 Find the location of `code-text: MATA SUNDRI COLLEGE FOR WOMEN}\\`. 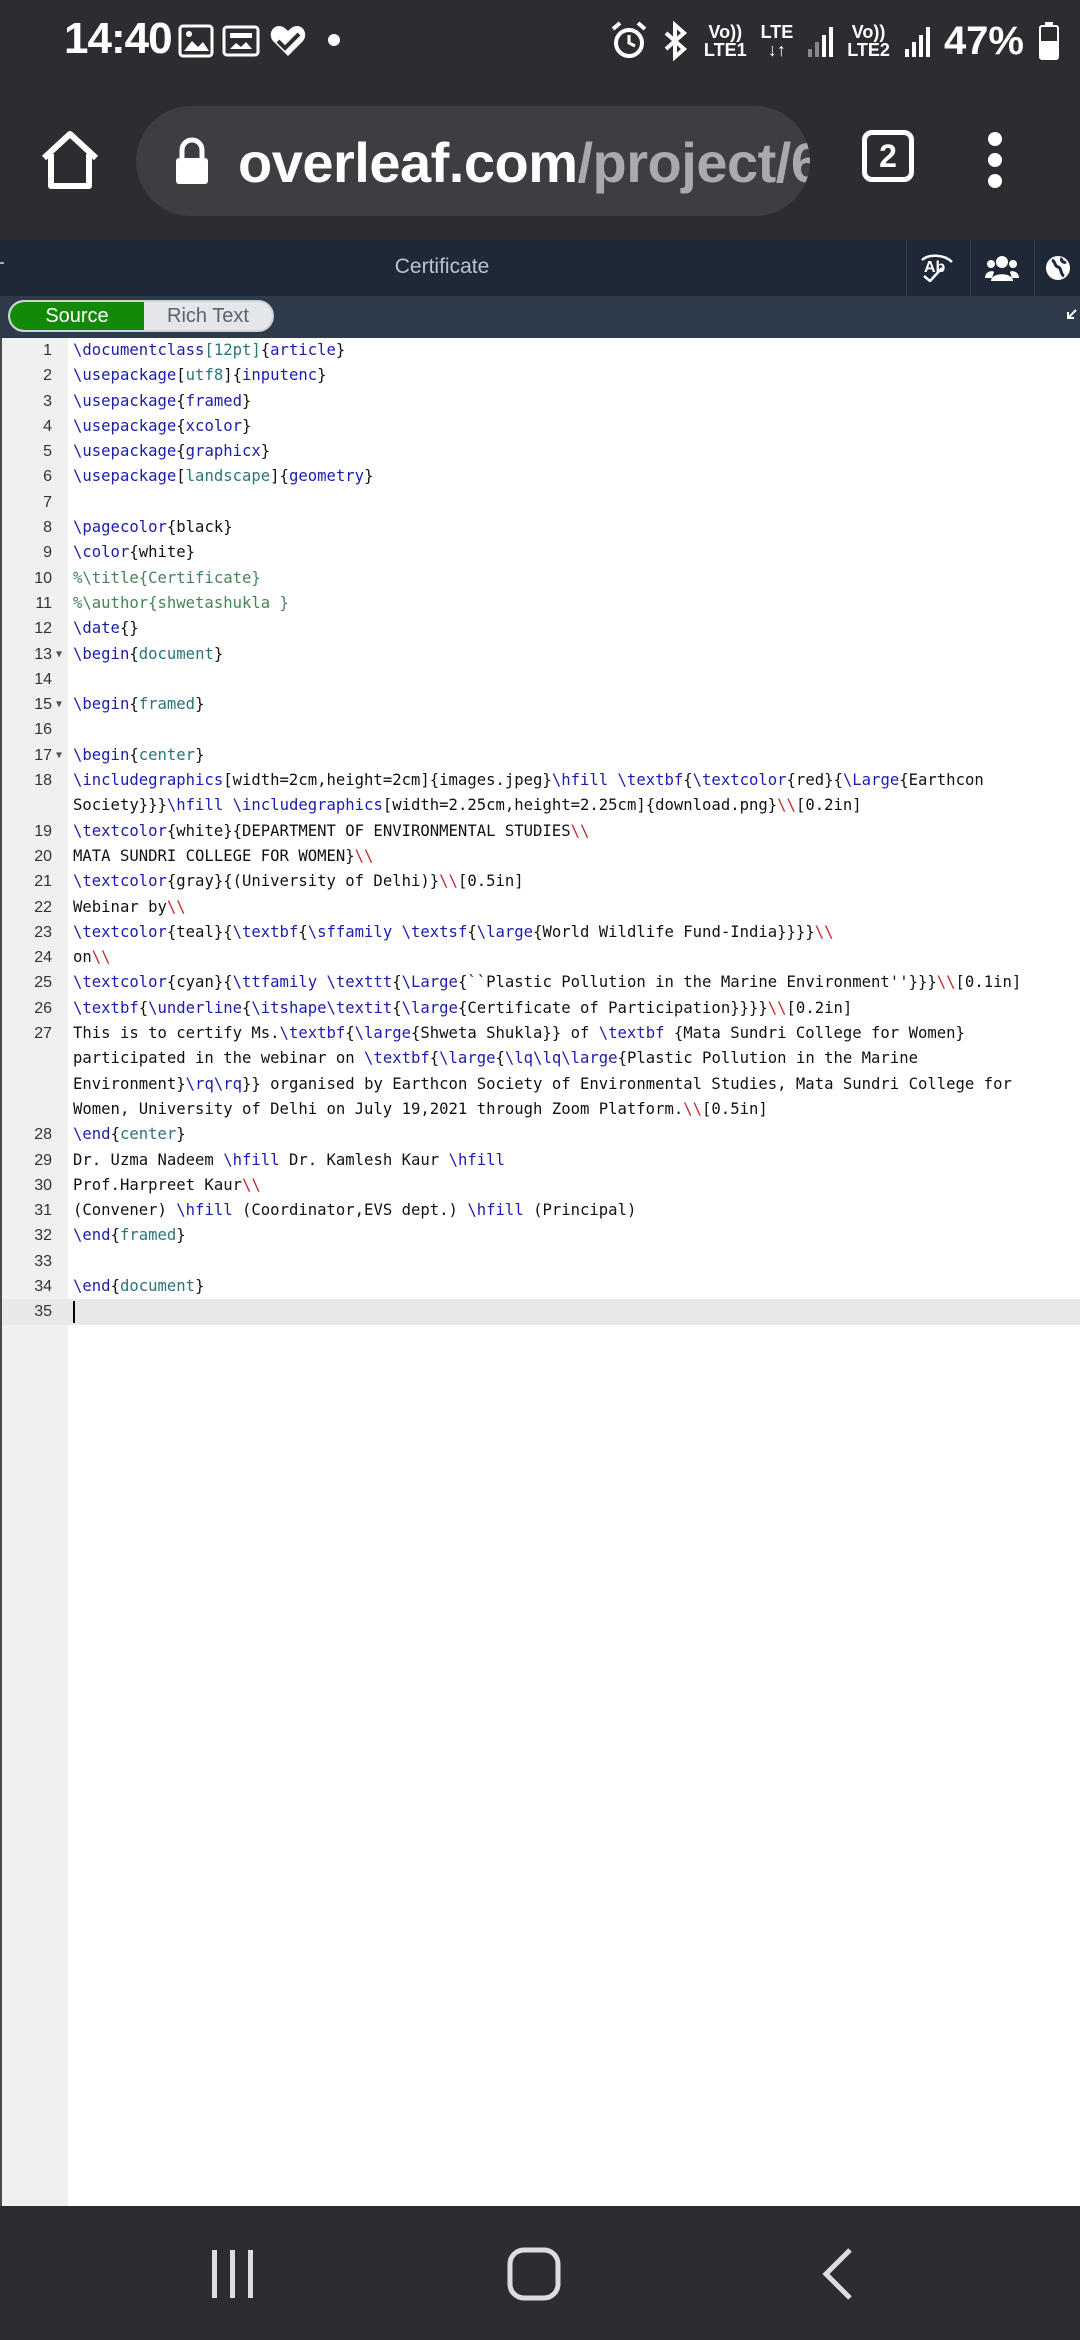

code-text: MATA SUNDRI COLLEGE FOR WOMEN}\\ is located at coordinates (558, 856).